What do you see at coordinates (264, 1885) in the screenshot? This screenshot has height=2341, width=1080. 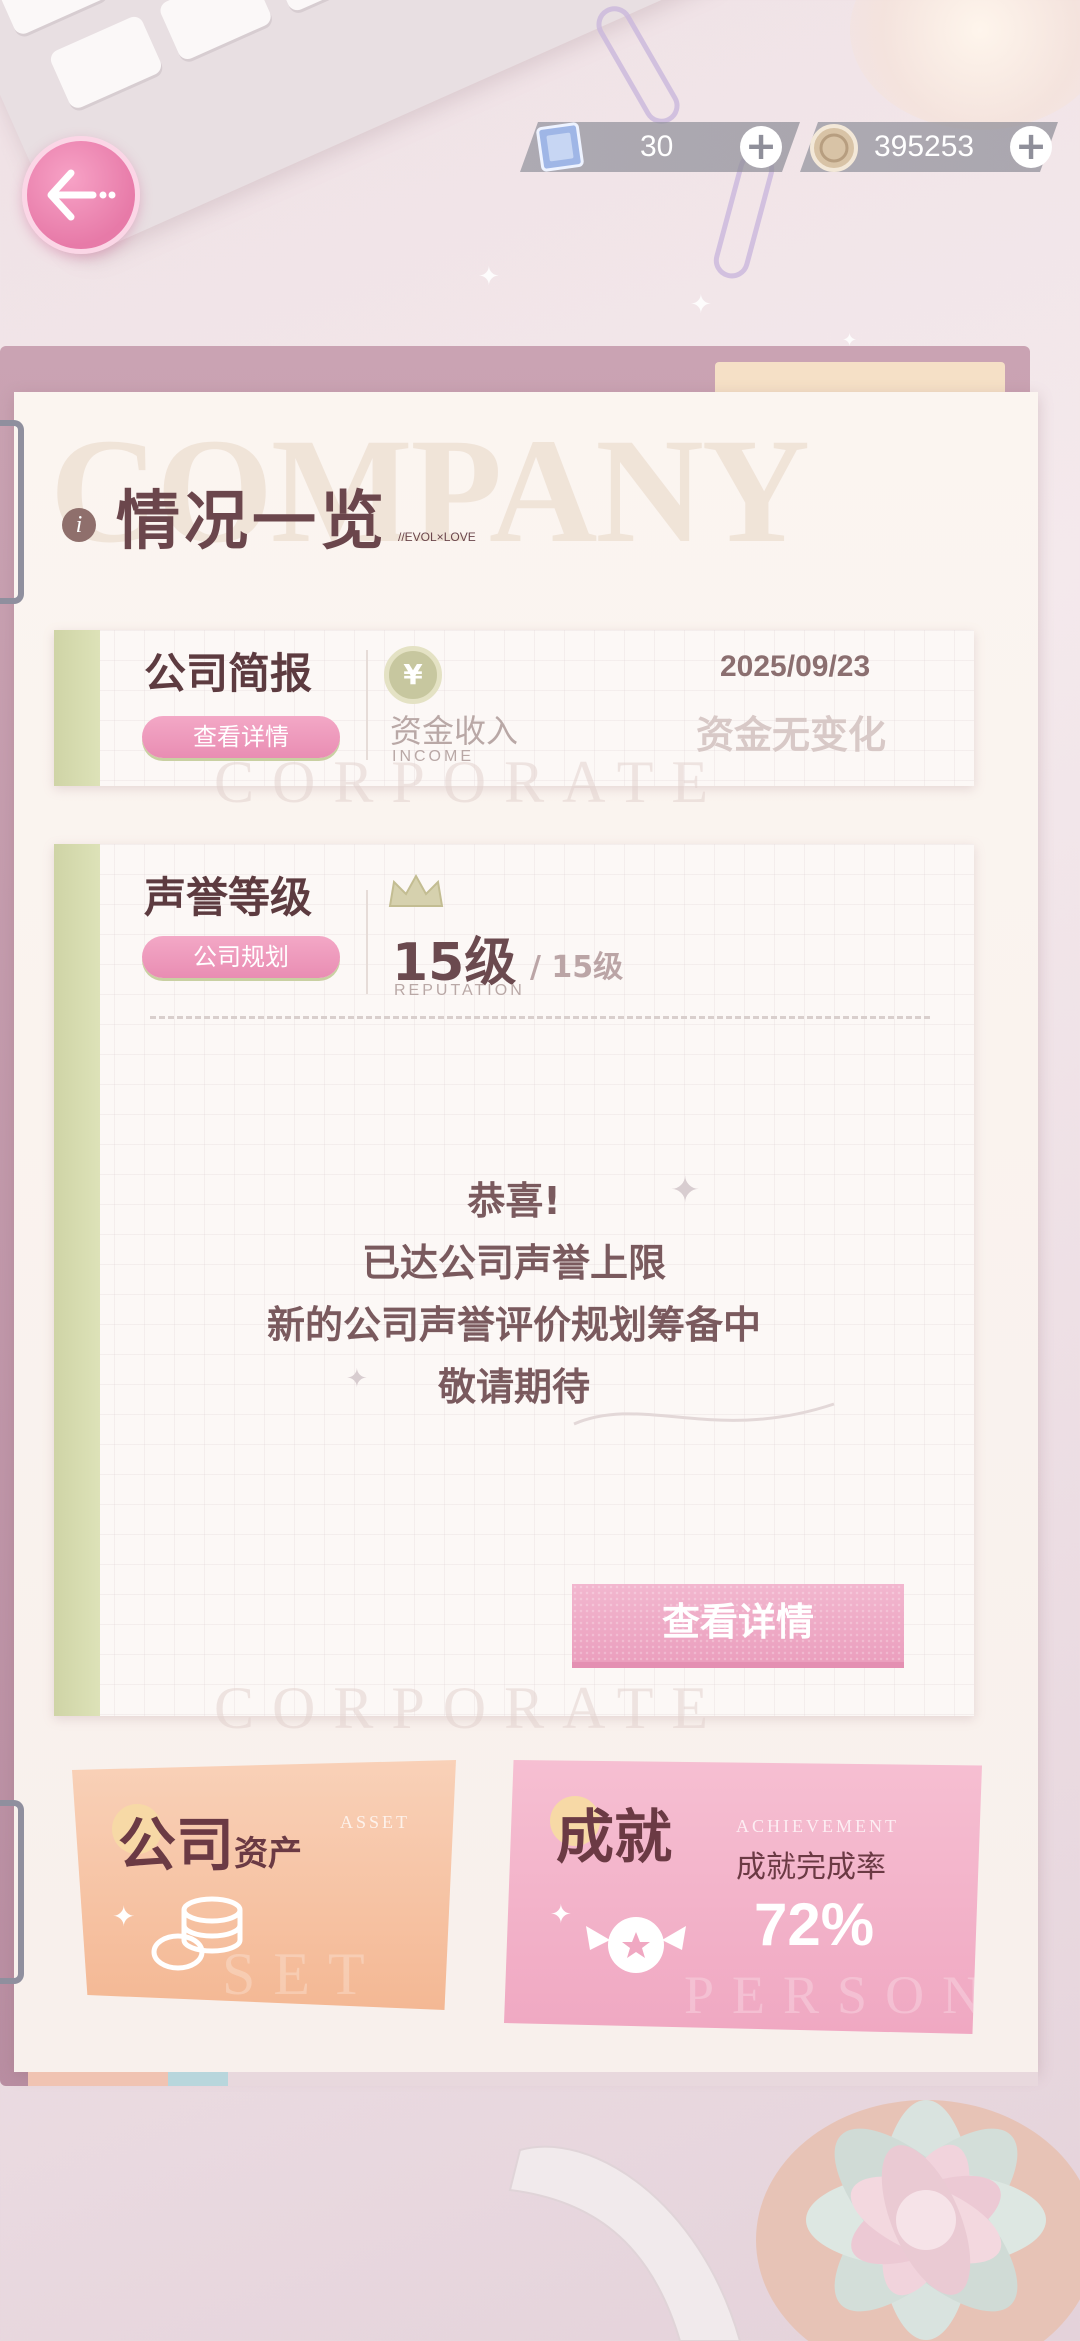 I see `asset-card: 公司资产 ASSET ✦ SET` at bounding box center [264, 1885].